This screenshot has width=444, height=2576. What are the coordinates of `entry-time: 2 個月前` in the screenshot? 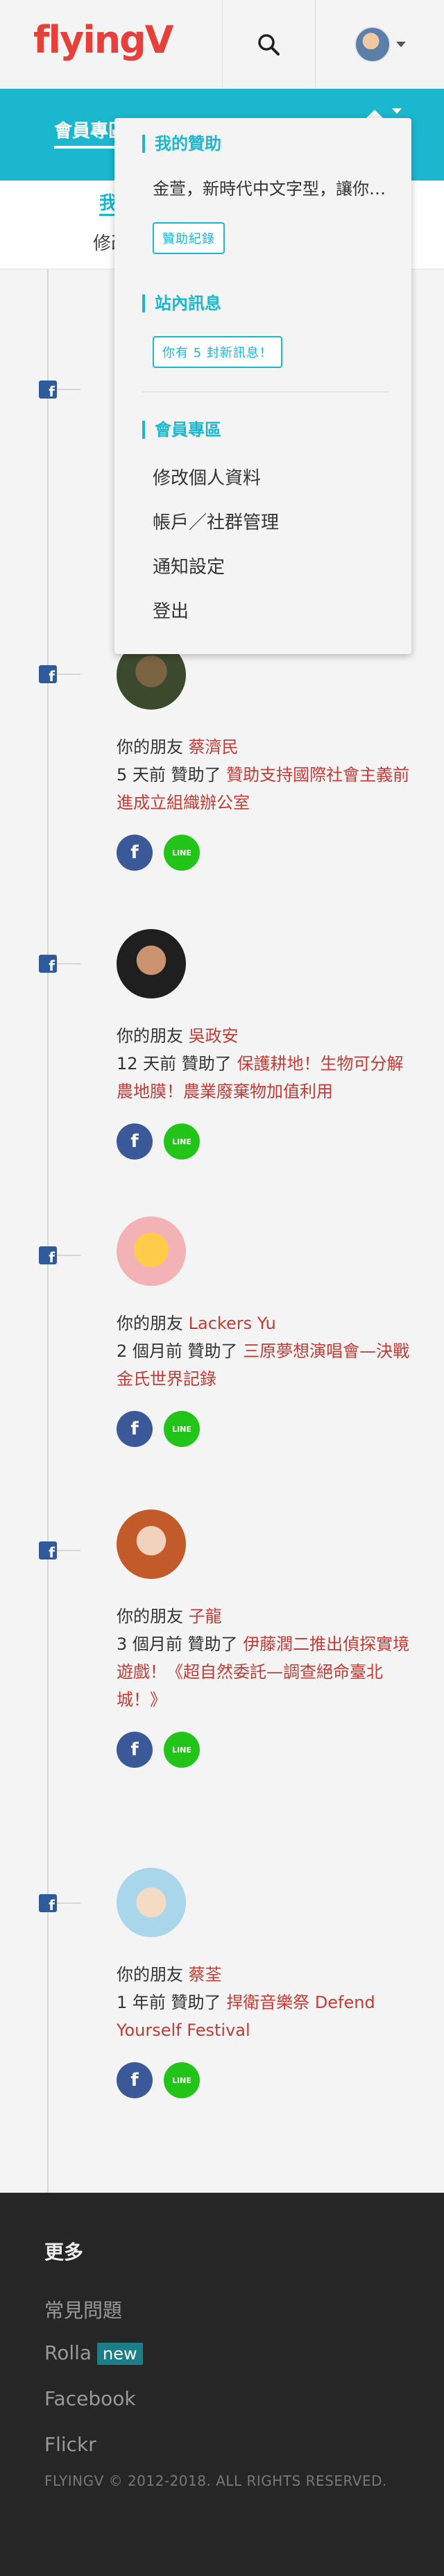 It's located at (149, 1351).